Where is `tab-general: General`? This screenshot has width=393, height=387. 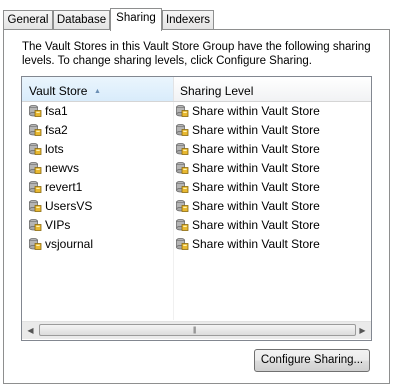
tab-general: General is located at coordinates (28, 19).